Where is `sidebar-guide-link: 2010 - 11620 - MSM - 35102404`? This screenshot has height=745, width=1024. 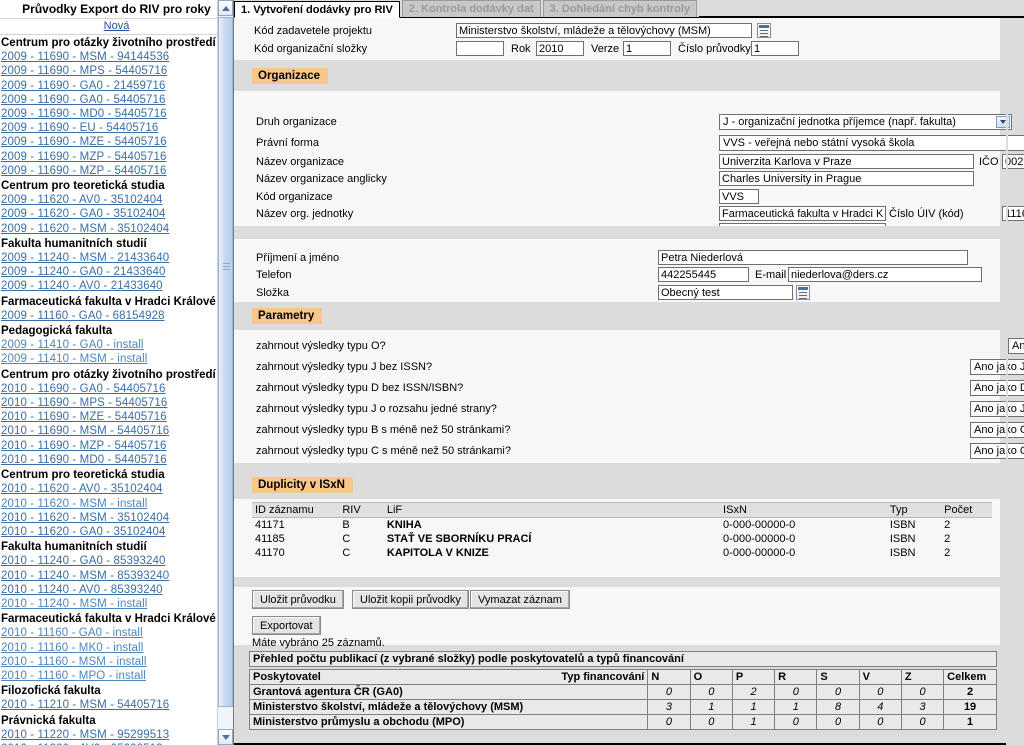 sidebar-guide-link: 2010 - 11620 - MSM - 35102404 is located at coordinates (116, 518).